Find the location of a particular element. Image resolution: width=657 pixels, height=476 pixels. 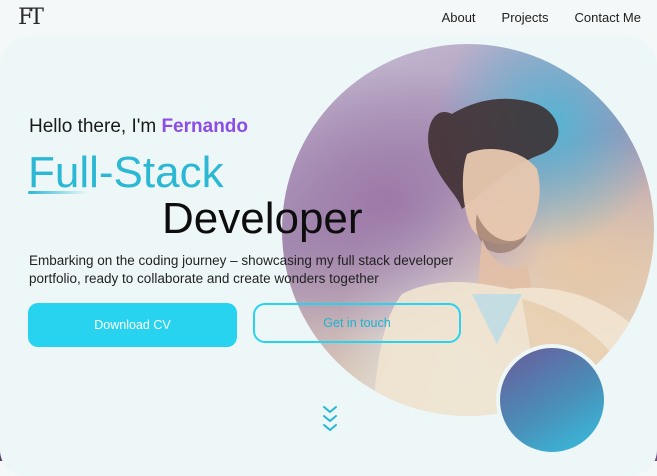

download-cv-button: Download CV is located at coordinates (132, 325).